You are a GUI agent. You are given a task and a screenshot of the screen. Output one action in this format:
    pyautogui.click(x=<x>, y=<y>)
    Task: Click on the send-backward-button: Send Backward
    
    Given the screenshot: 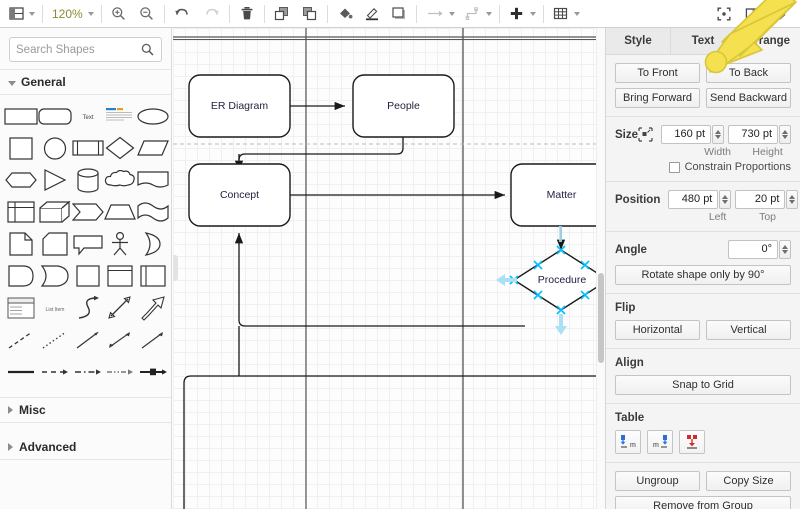 What is the action you would take?
    pyautogui.click(x=748, y=98)
    